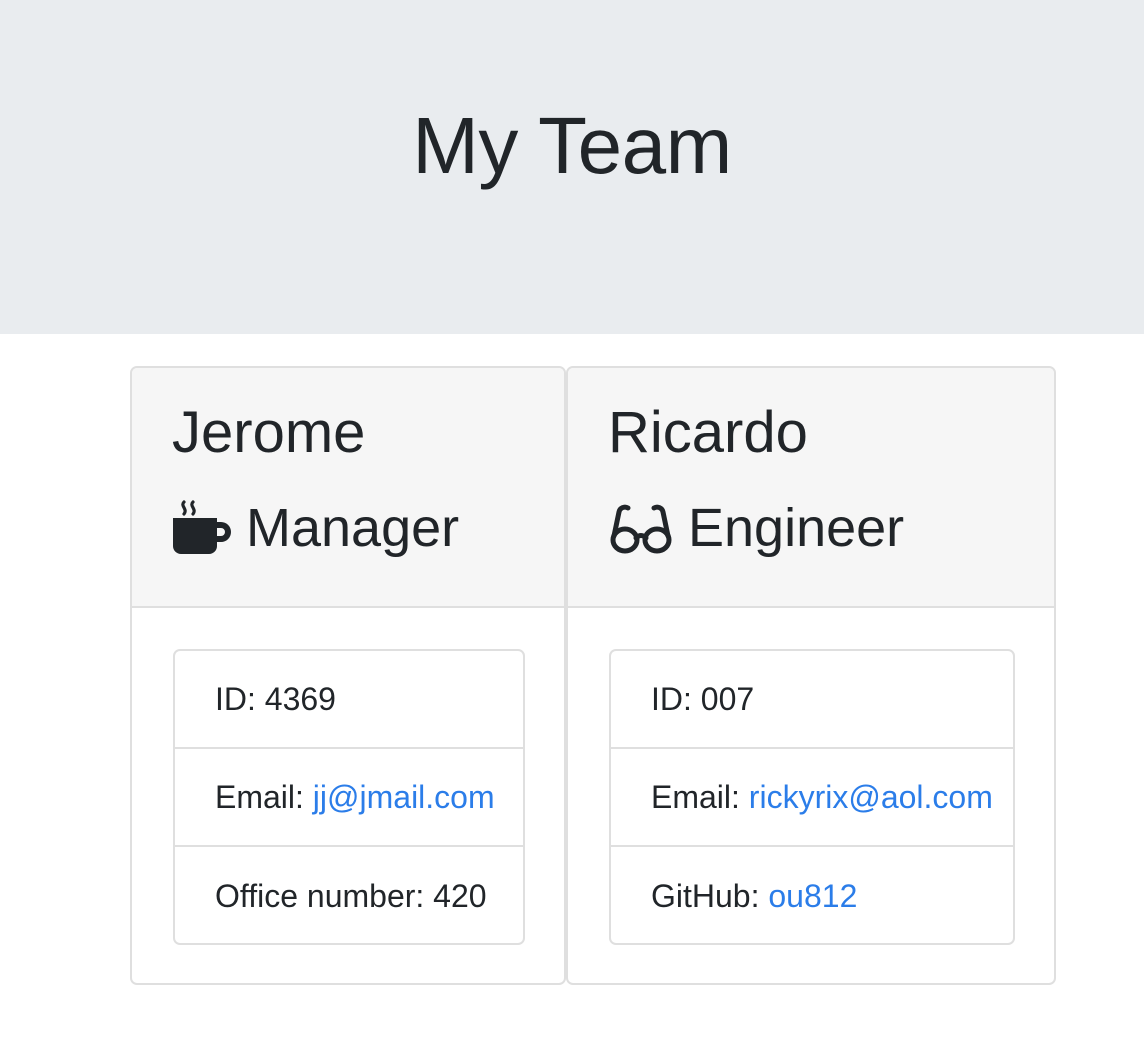 The width and height of the screenshot is (1144, 1052). What do you see at coordinates (811, 488) in the screenshot?
I see `card-header: Ricardo Engineer` at bounding box center [811, 488].